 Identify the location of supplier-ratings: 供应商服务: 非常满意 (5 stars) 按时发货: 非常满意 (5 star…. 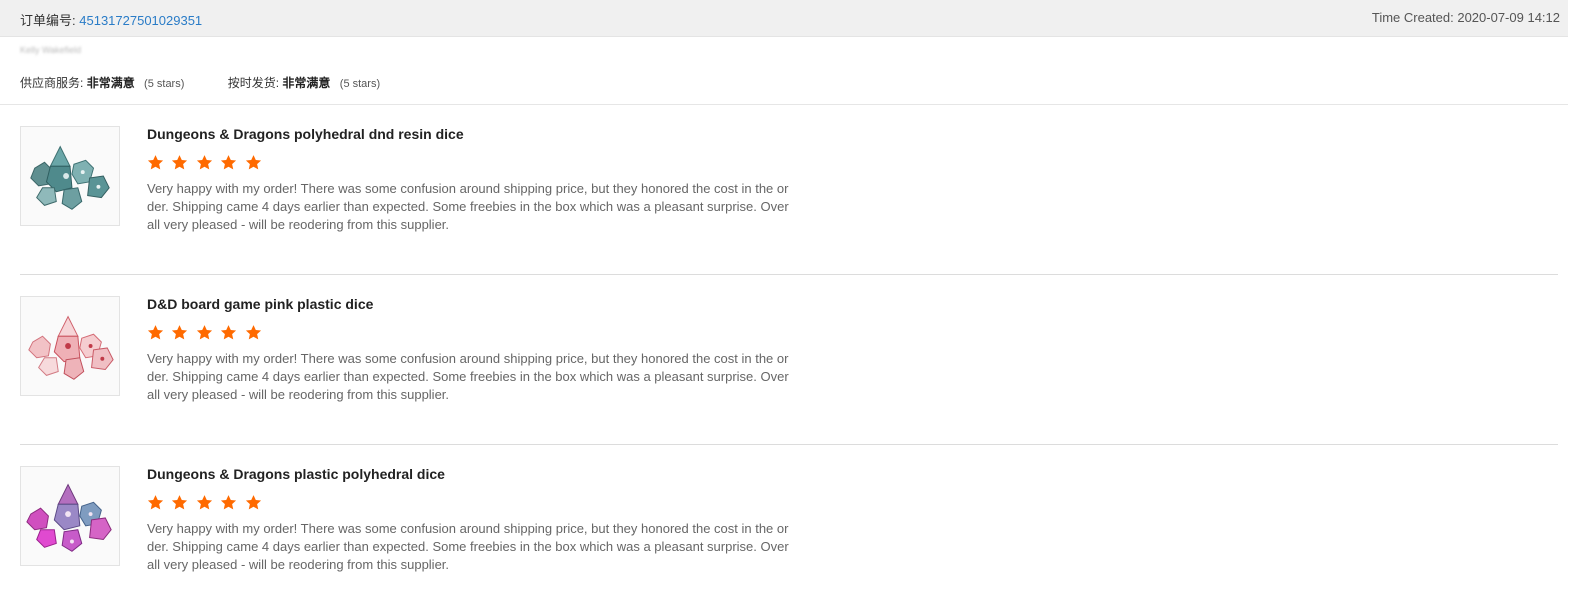
(220, 82).